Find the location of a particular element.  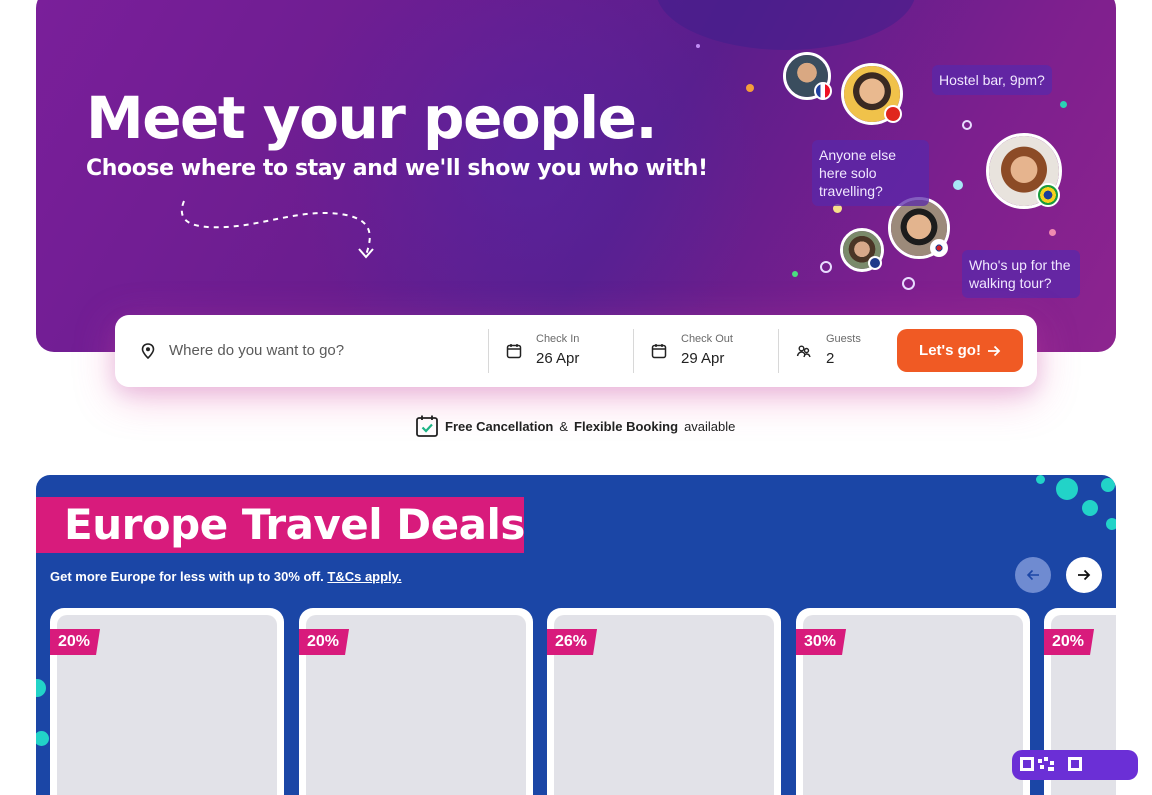

qr-code-icon is located at coordinates (1051, 764).